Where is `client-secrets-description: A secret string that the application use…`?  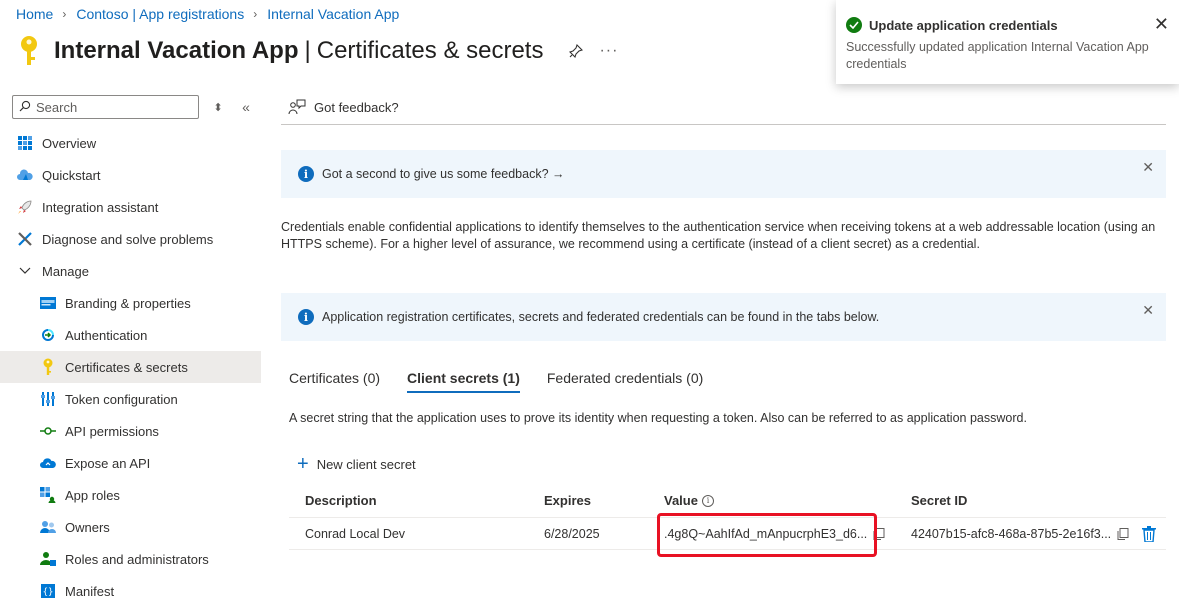
client-secrets-description: A secret string that the application use… is located at coordinates (658, 418).